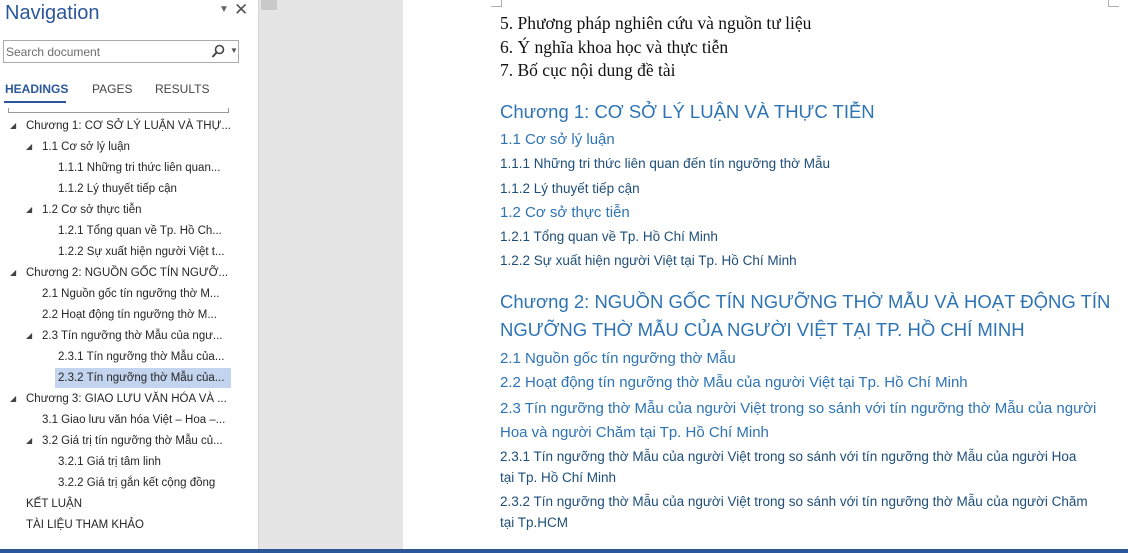 This screenshot has height=553, width=1128. Describe the element at coordinates (269, 5) in the screenshot. I see `scrollbar-thumb` at that location.